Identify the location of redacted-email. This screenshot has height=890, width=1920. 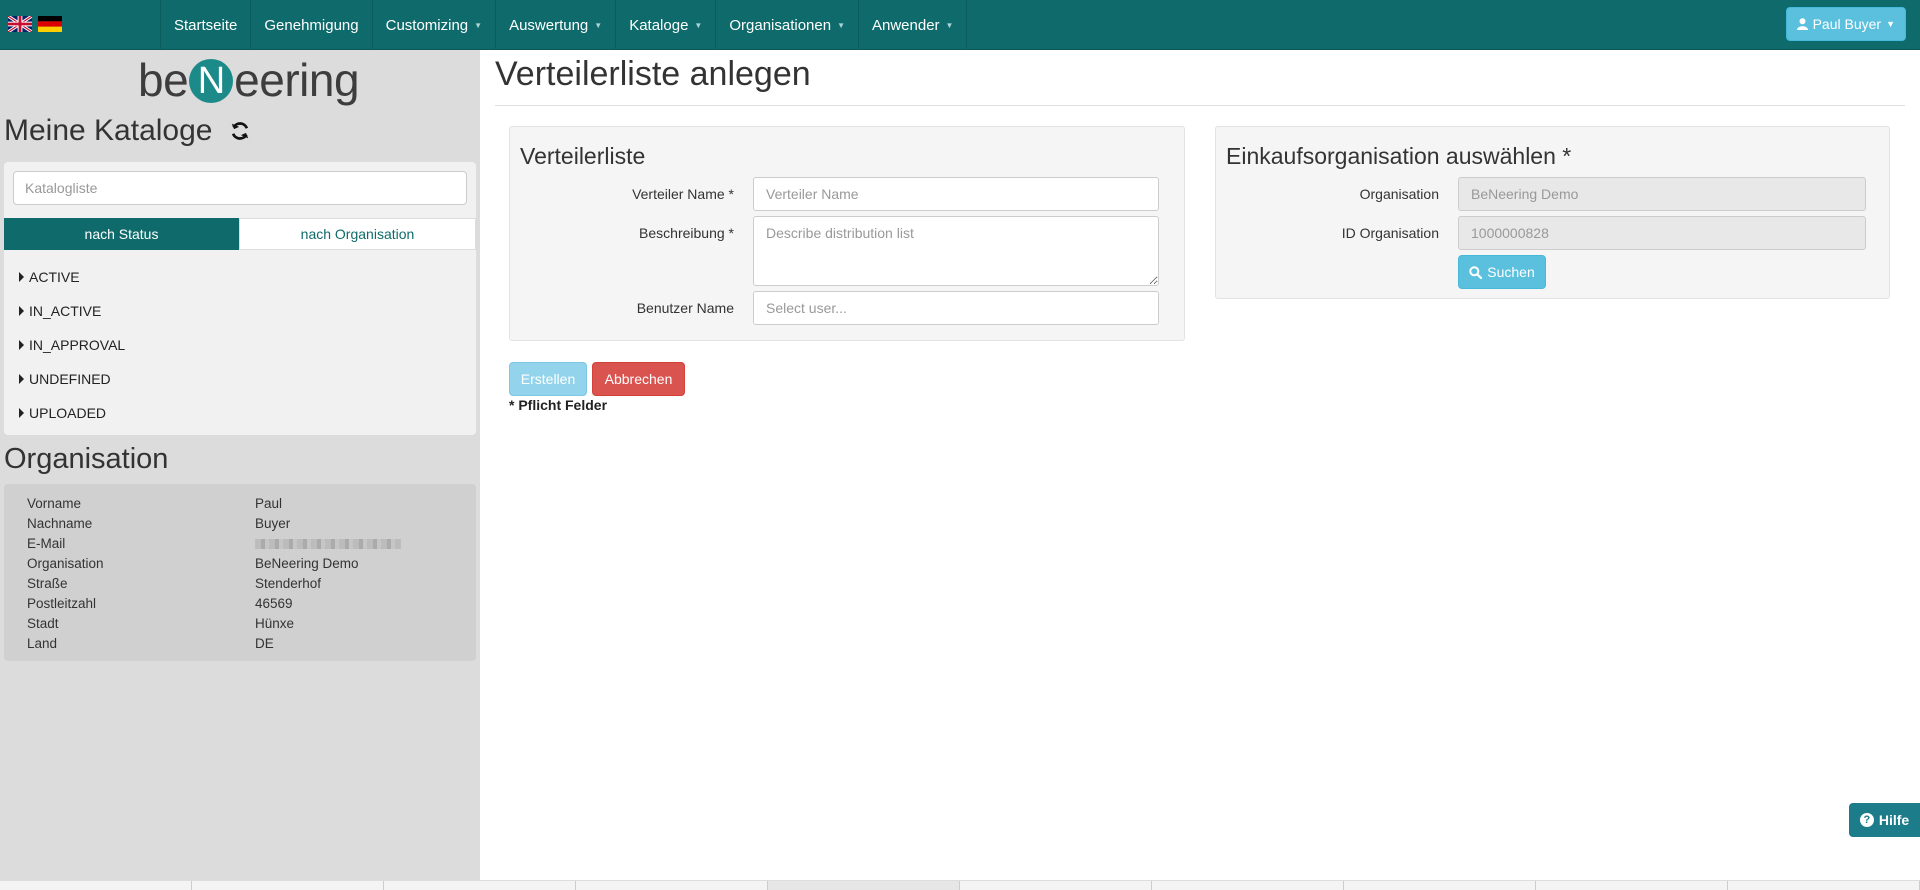
(328, 544).